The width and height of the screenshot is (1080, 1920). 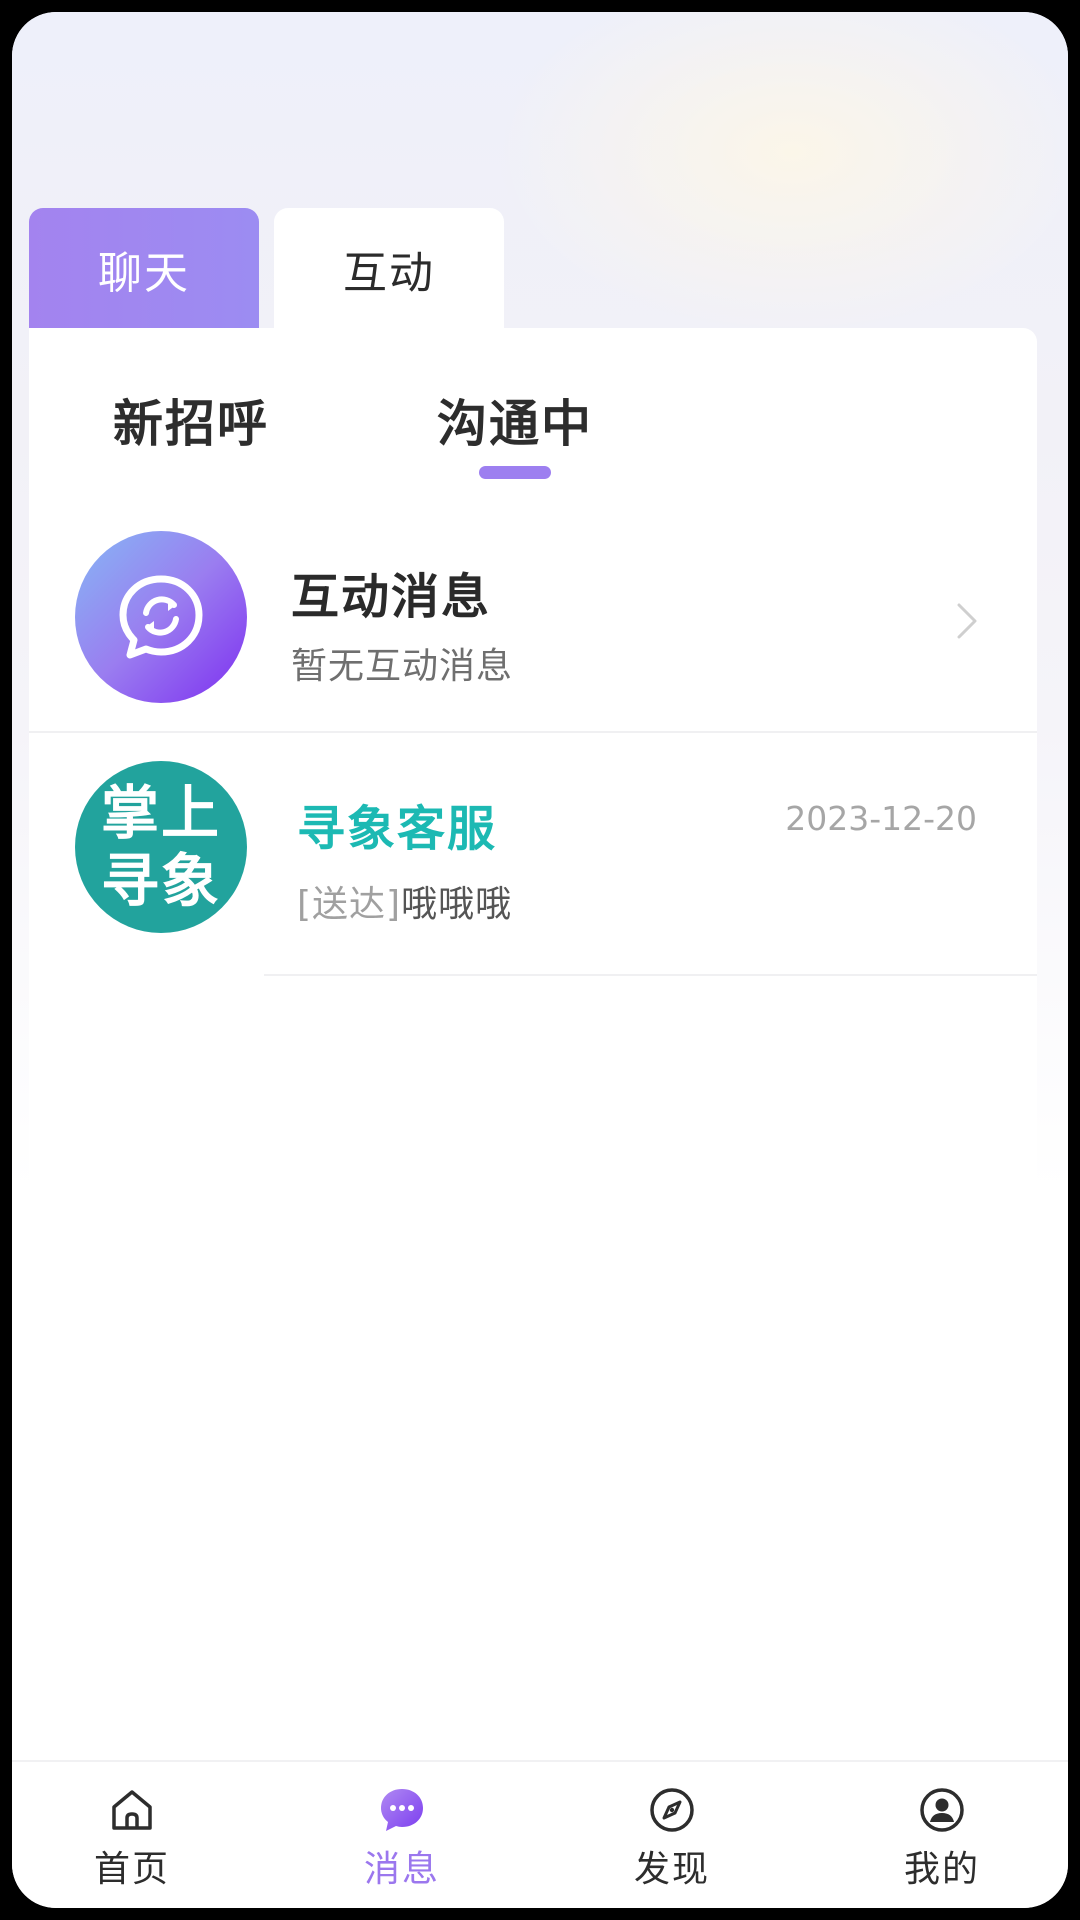 I want to click on service-logo: 掌上 寻象, so click(x=161, y=847).